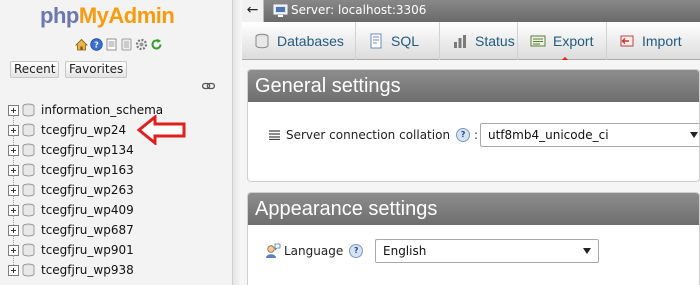 This screenshot has width=700, height=285. I want to click on database-item: tcegfjru_wp163, so click(85, 172).